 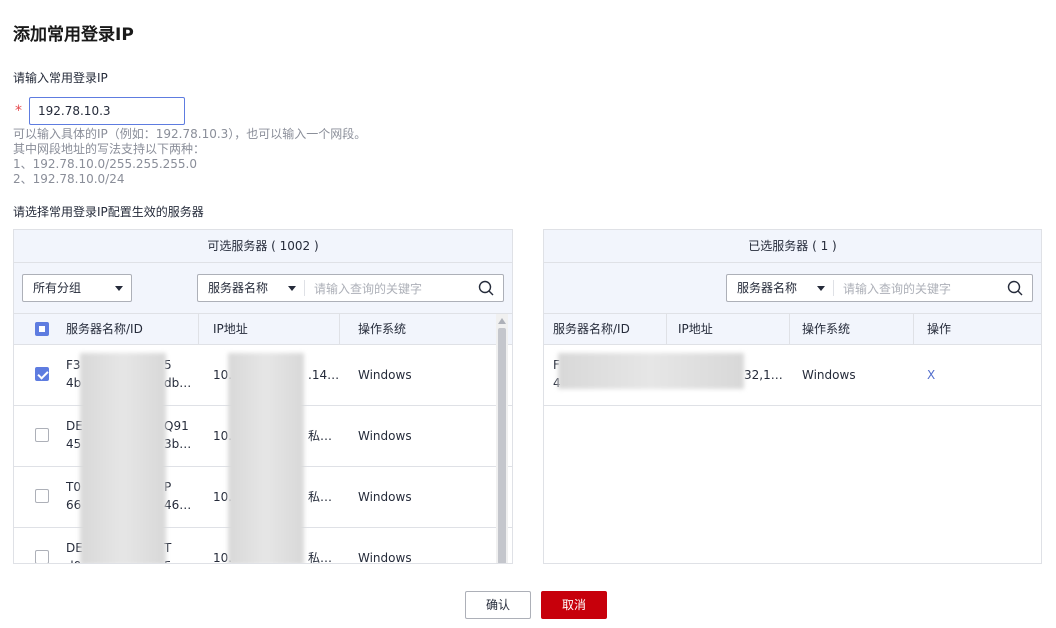 I want to click on required-mark: *, so click(x=18, y=111).